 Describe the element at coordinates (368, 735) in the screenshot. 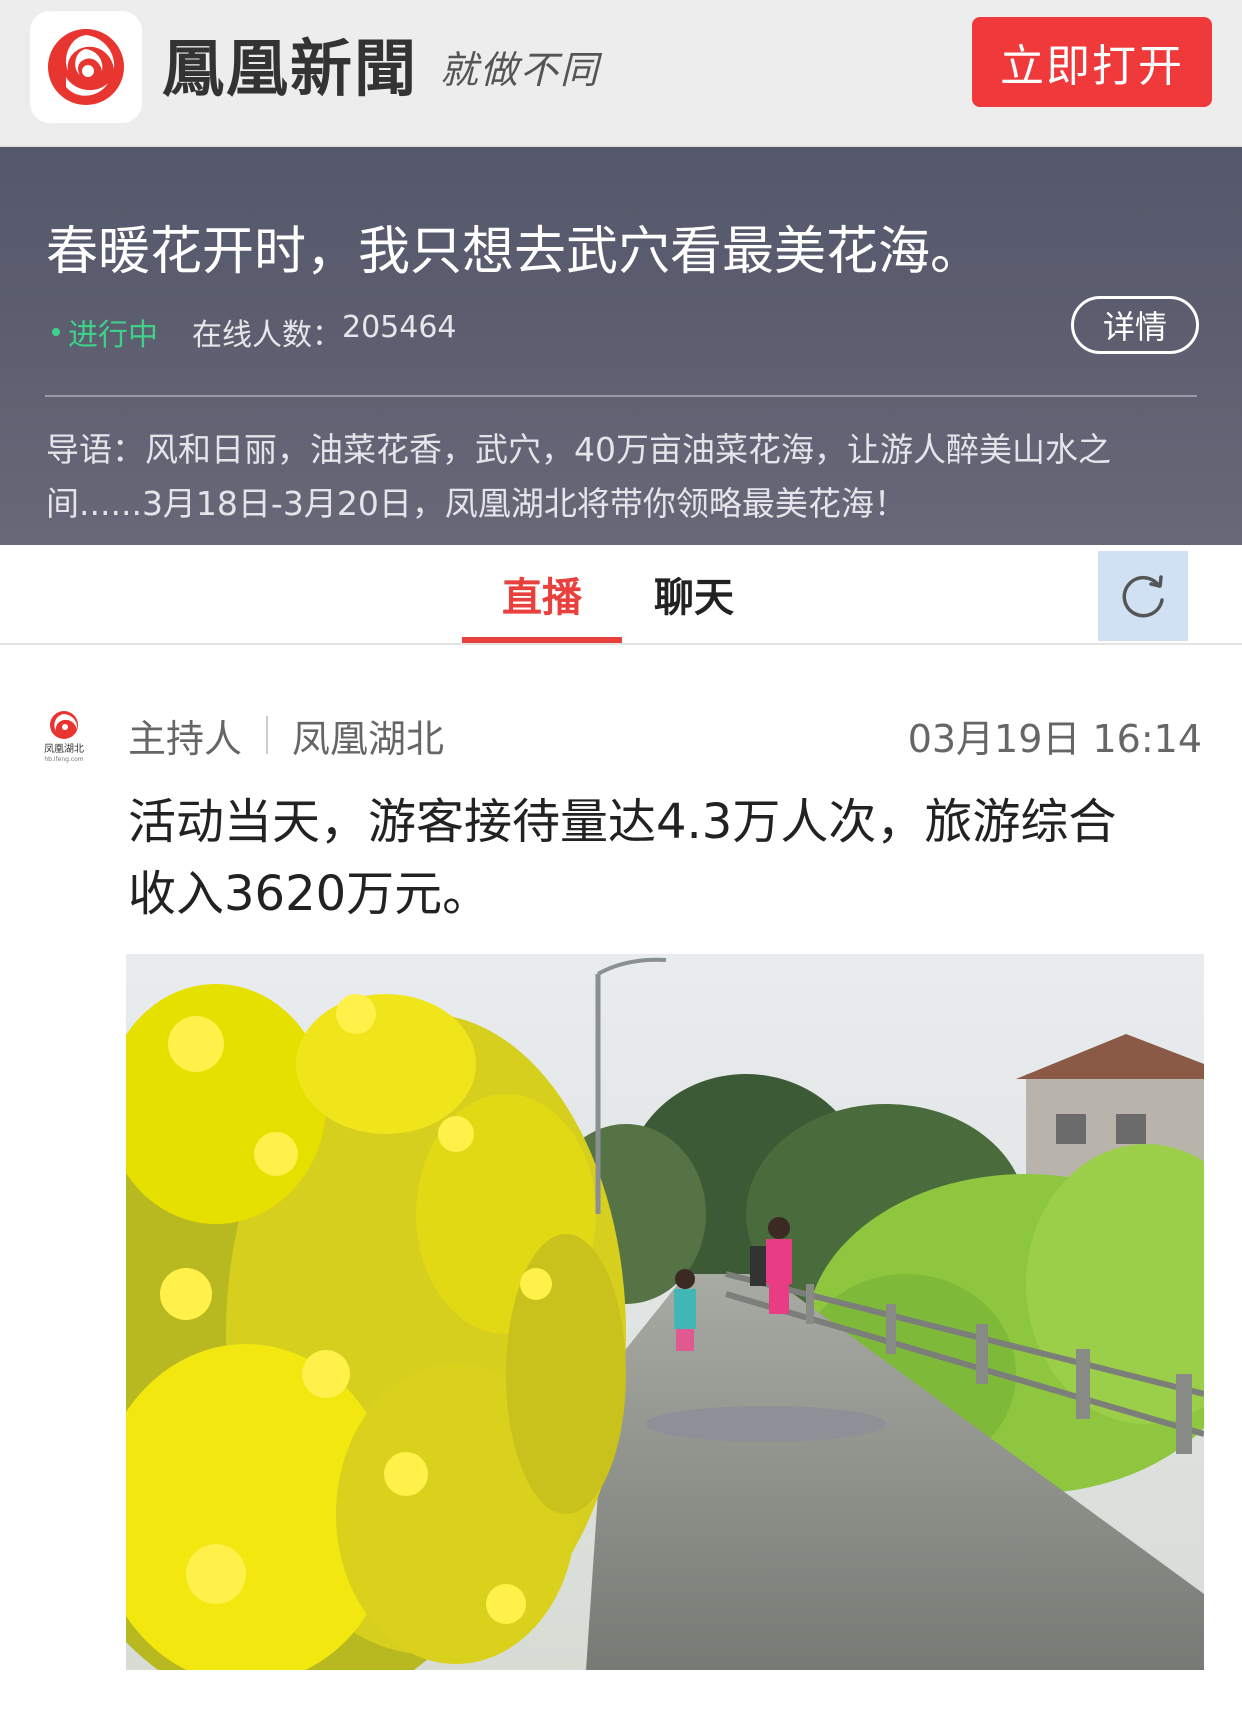

I see `post-author: 凤凰湖北` at that location.